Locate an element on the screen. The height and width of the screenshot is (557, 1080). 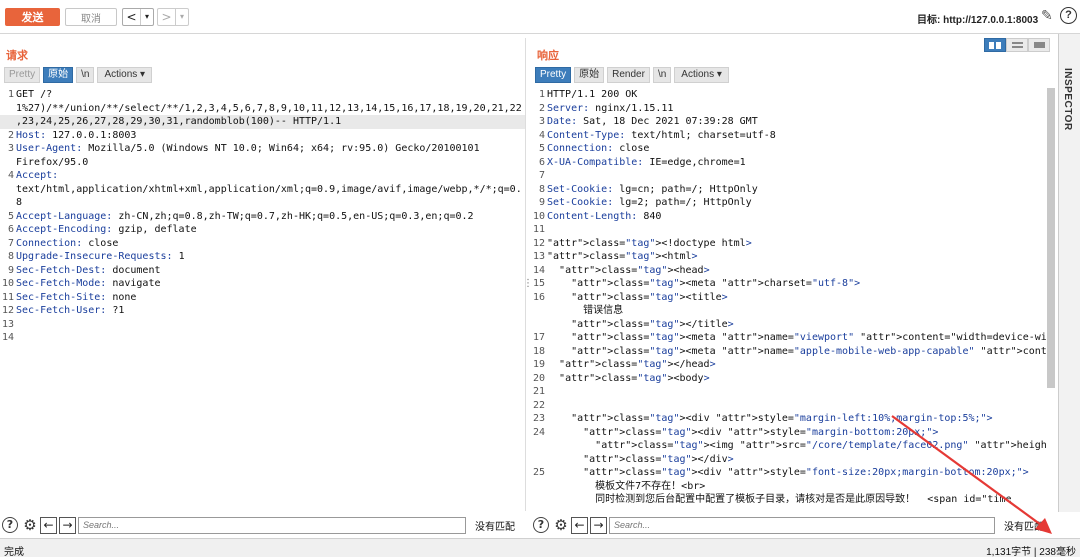
code-text: Content-Type: text/html; charset=utf-8 is located at coordinates (661, 135).